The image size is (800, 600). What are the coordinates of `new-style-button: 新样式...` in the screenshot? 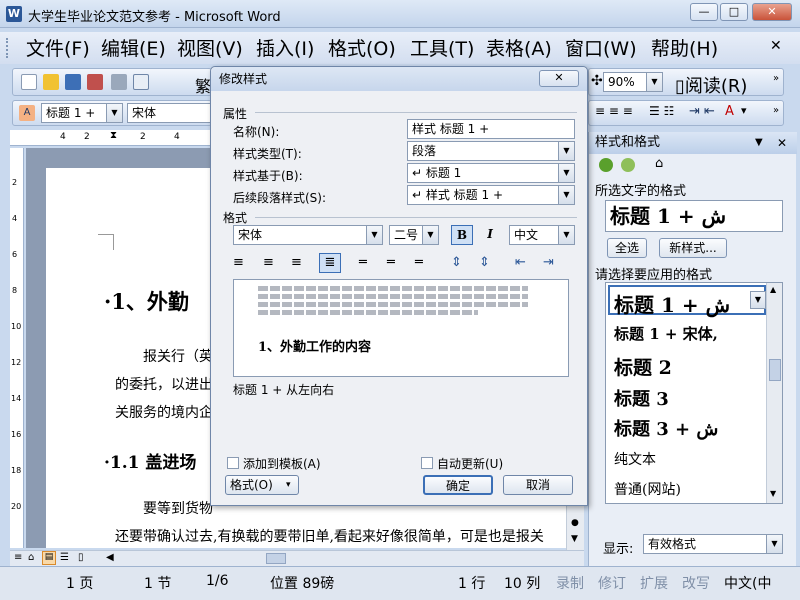 It's located at (693, 248).